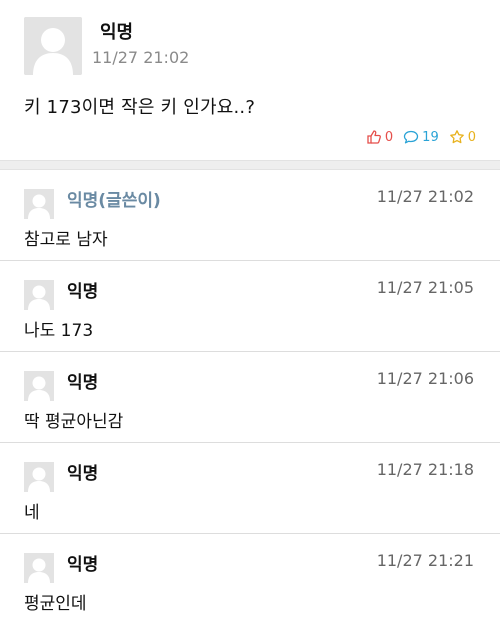 Image resolution: width=500 pixels, height=617 pixels. Describe the element at coordinates (117, 32) in the screenshot. I see `post-author: 익명` at that location.